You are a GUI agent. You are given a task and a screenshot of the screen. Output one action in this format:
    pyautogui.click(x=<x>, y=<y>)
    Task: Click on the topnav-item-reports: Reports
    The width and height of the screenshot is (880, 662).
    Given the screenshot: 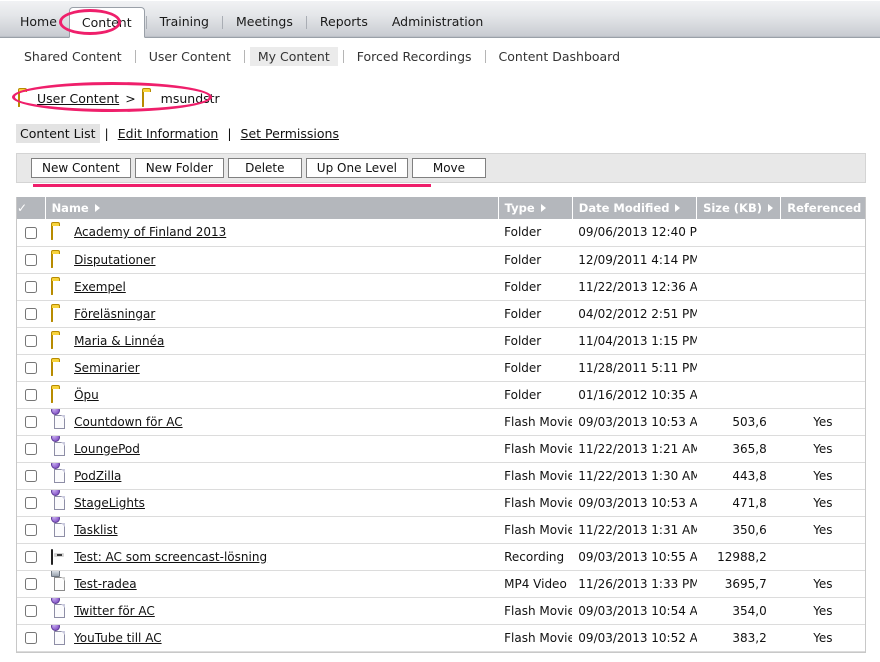 What is the action you would take?
    pyautogui.click(x=344, y=22)
    